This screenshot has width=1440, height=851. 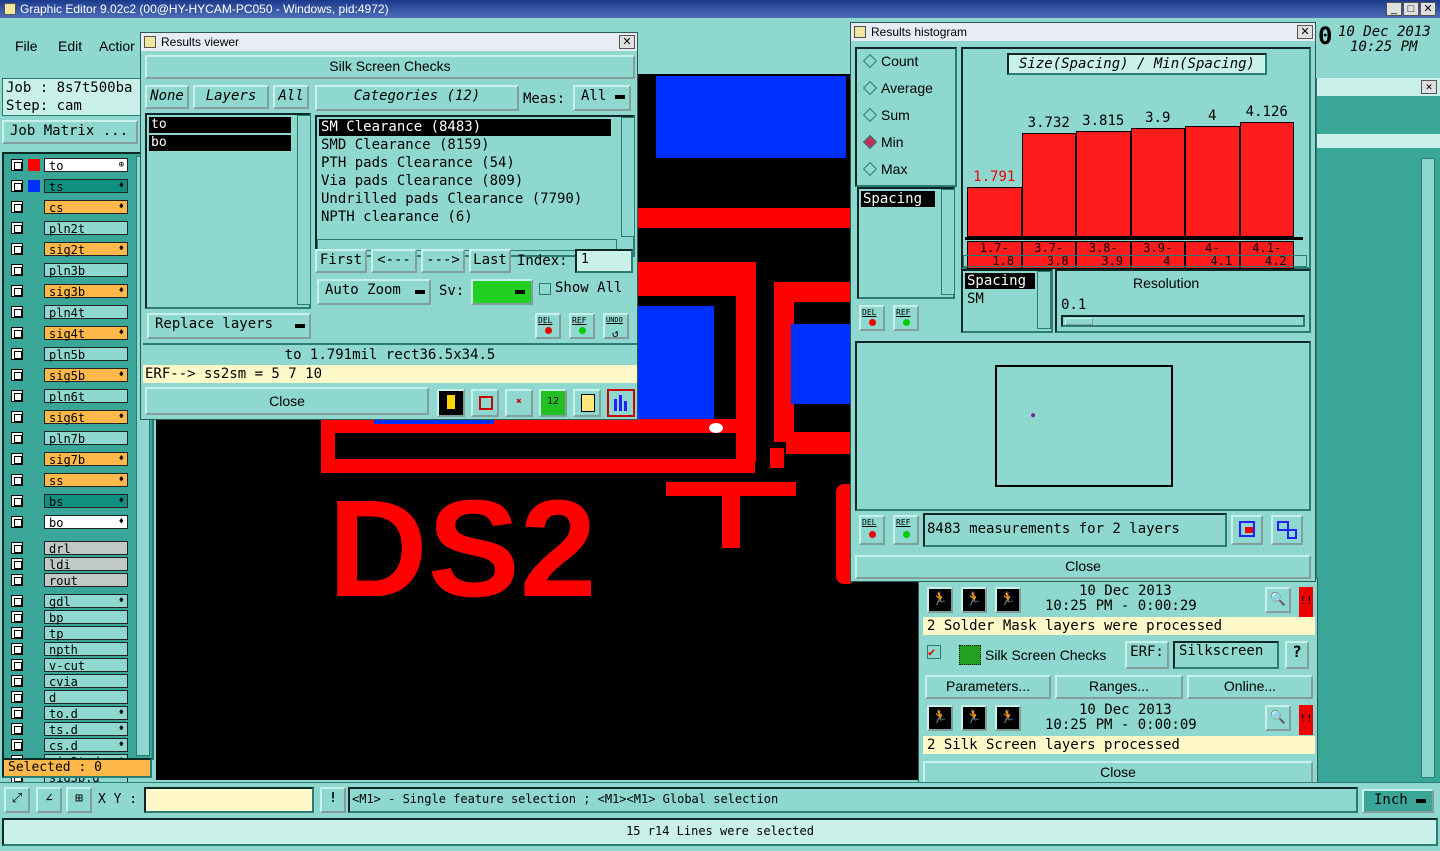 I want to click on layers-scrollbar, so click(x=304, y=210).